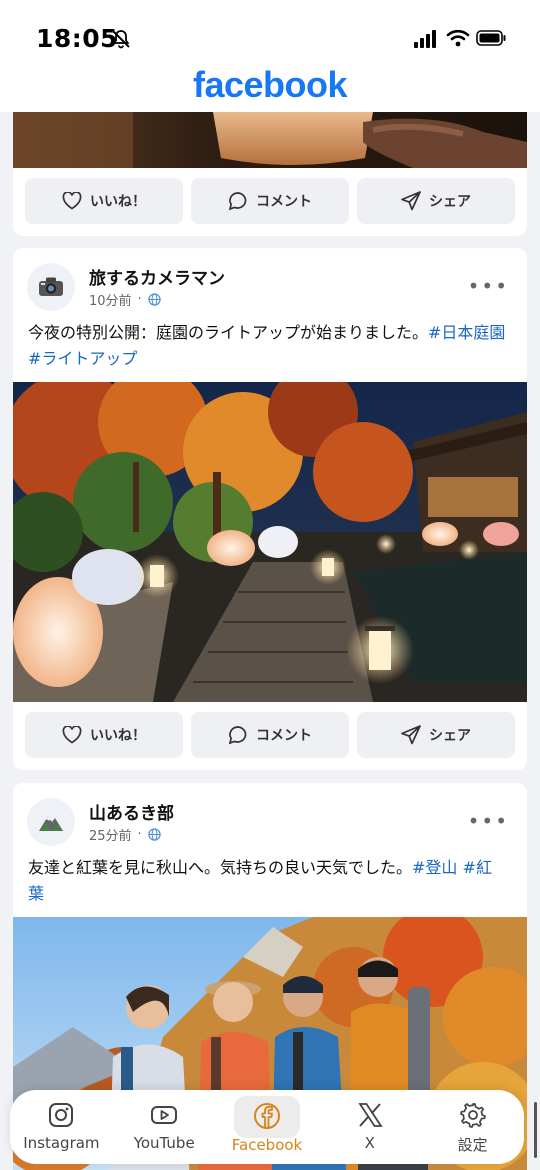  What do you see at coordinates (82, 358) in the screenshot?
I see `hashtag-link: #ライトアップ` at bounding box center [82, 358].